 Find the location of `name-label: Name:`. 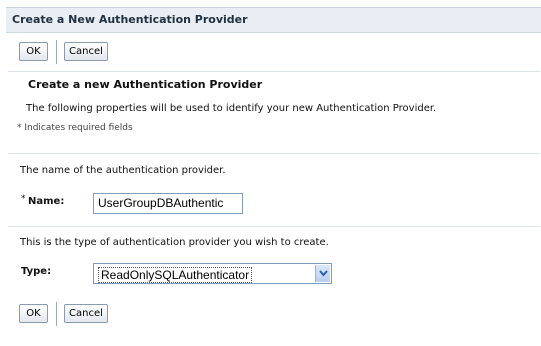

name-label: Name: is located at coordinates (46, 201).